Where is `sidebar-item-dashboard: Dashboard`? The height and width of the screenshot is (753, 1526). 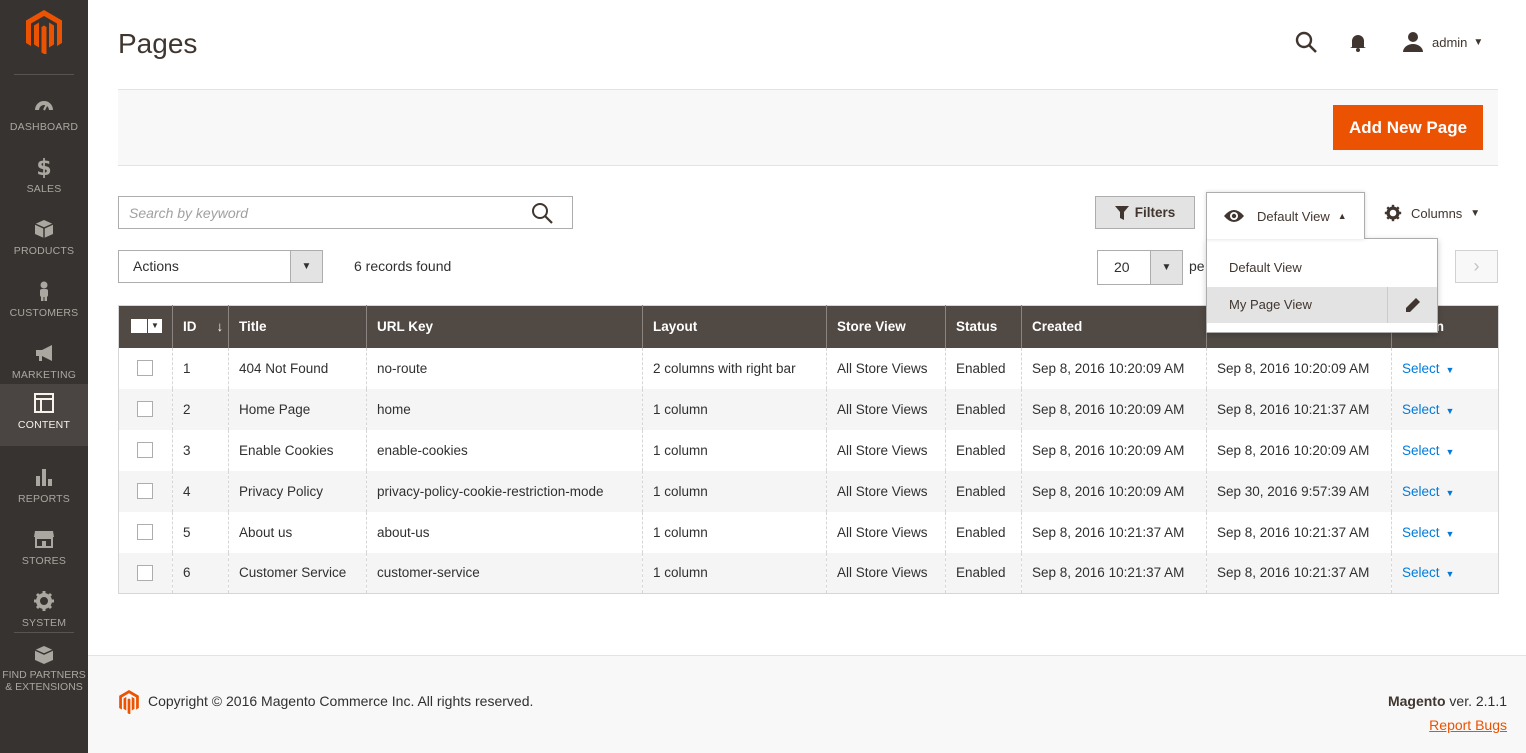 sidebar-item-dashboard: Dashboard is located at coordinates (44, 117).